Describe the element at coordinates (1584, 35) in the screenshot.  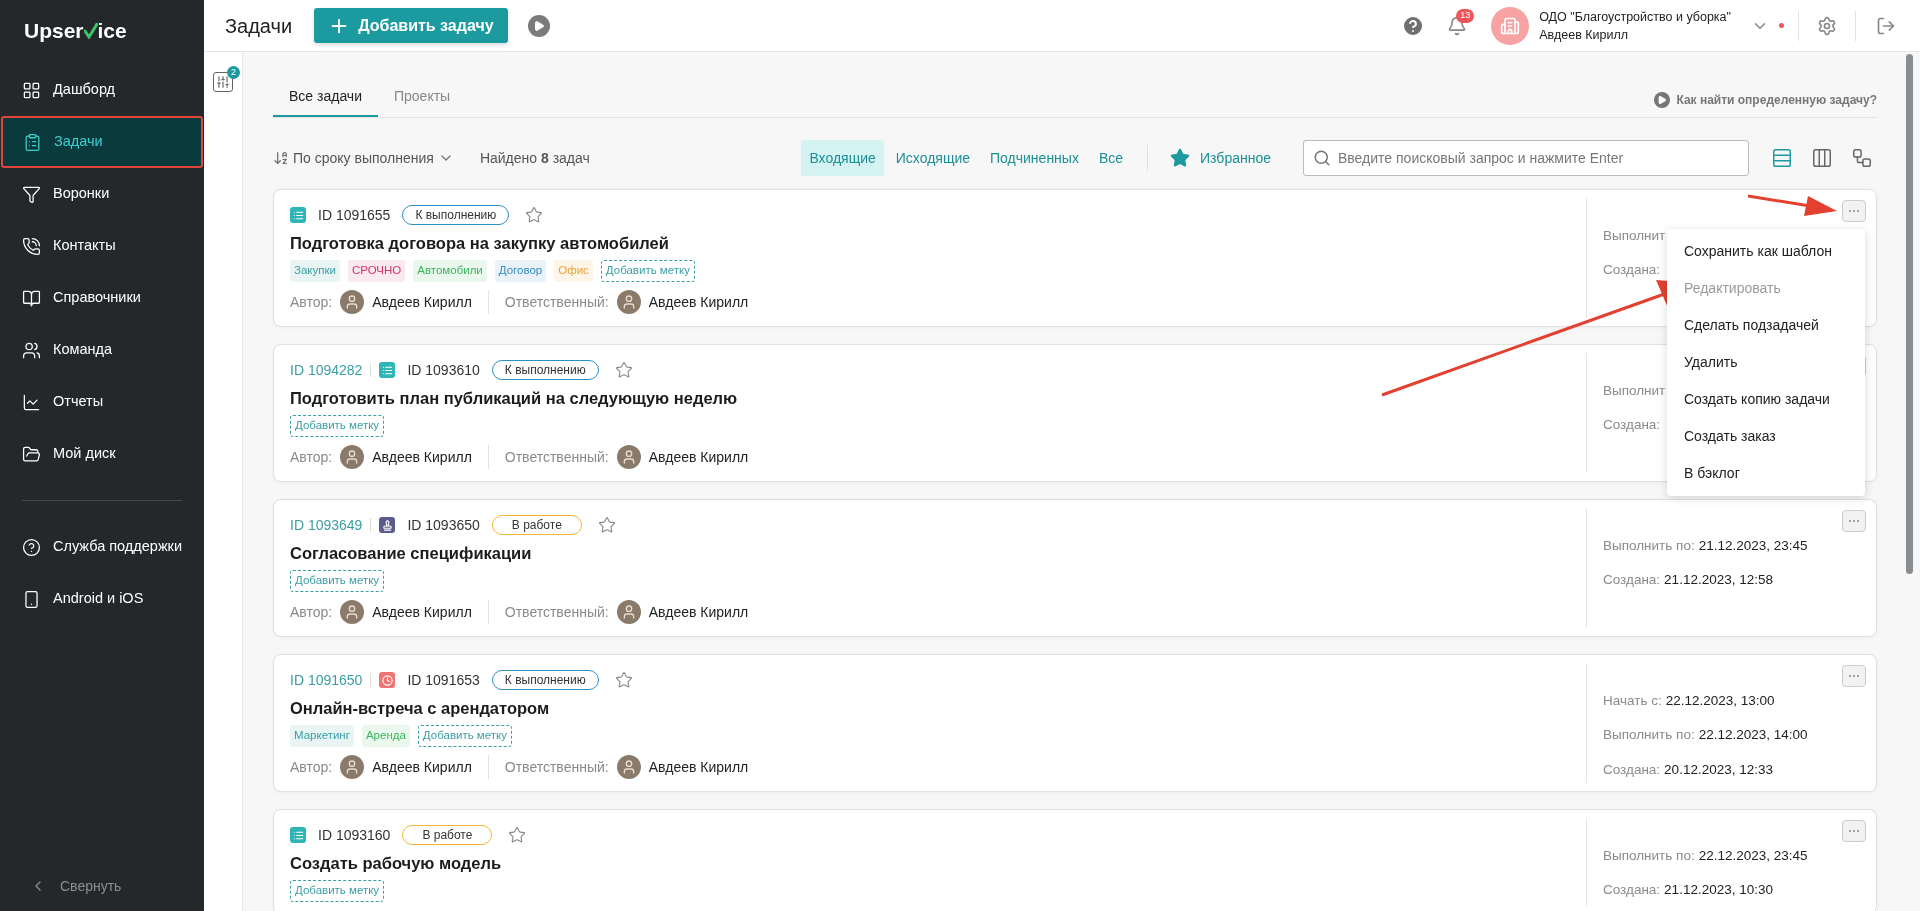
I see `user-name: Авдеев Кирилл` at that location.